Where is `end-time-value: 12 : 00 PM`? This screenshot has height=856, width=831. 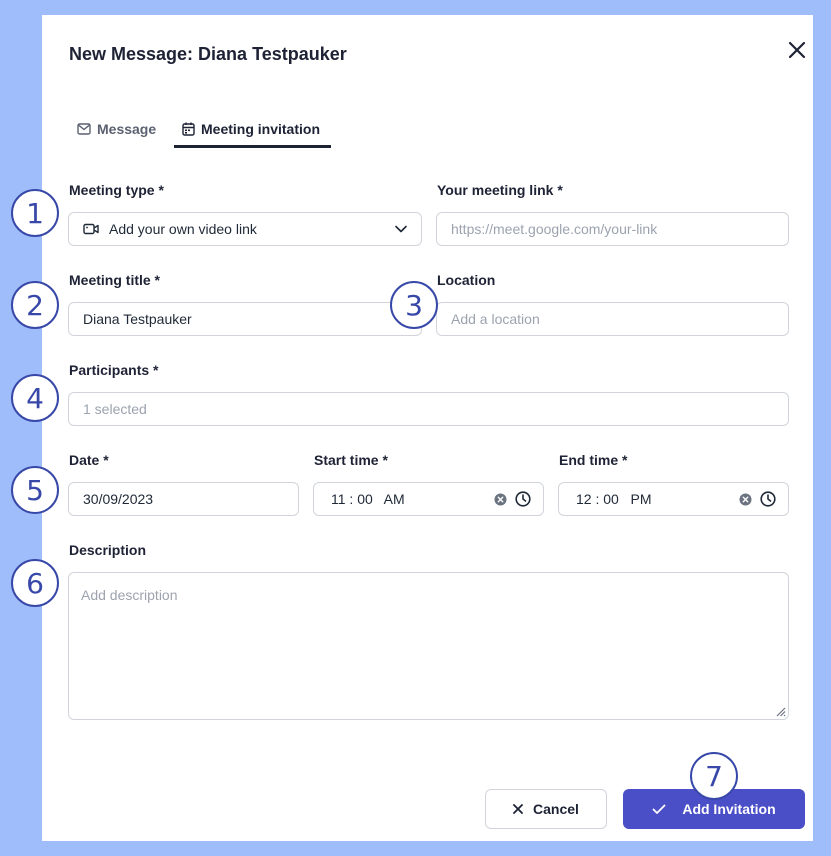
end-time-value: 12 : 00 PM is located at coordinates (614, 499).